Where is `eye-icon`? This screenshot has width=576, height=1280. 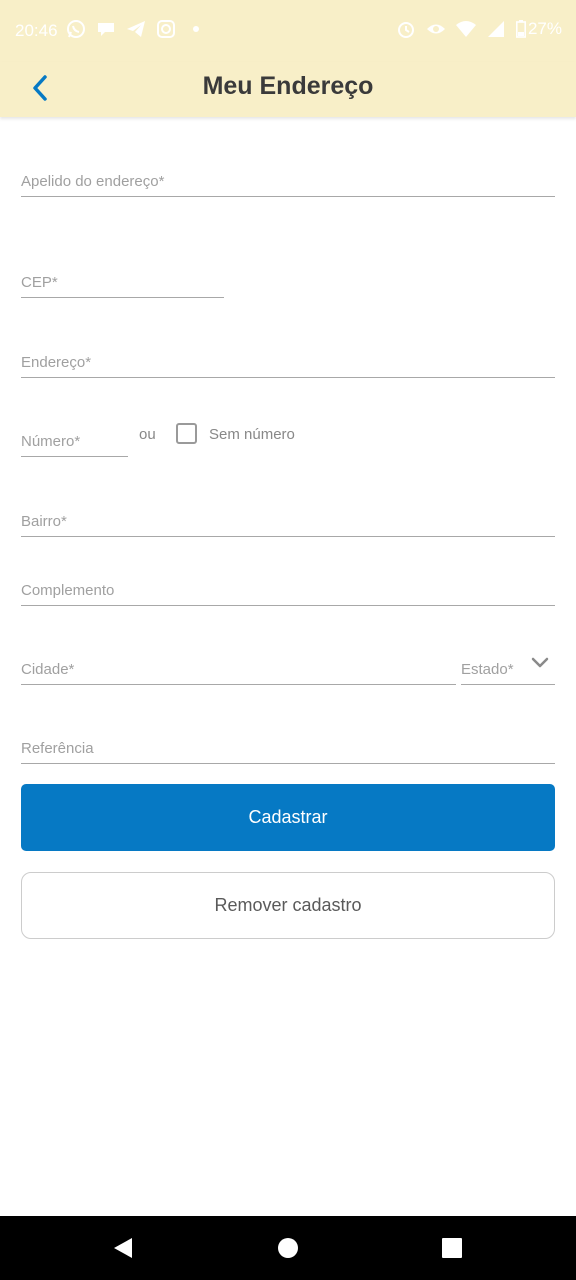 eye-icon is located at coordinates (436, 29).